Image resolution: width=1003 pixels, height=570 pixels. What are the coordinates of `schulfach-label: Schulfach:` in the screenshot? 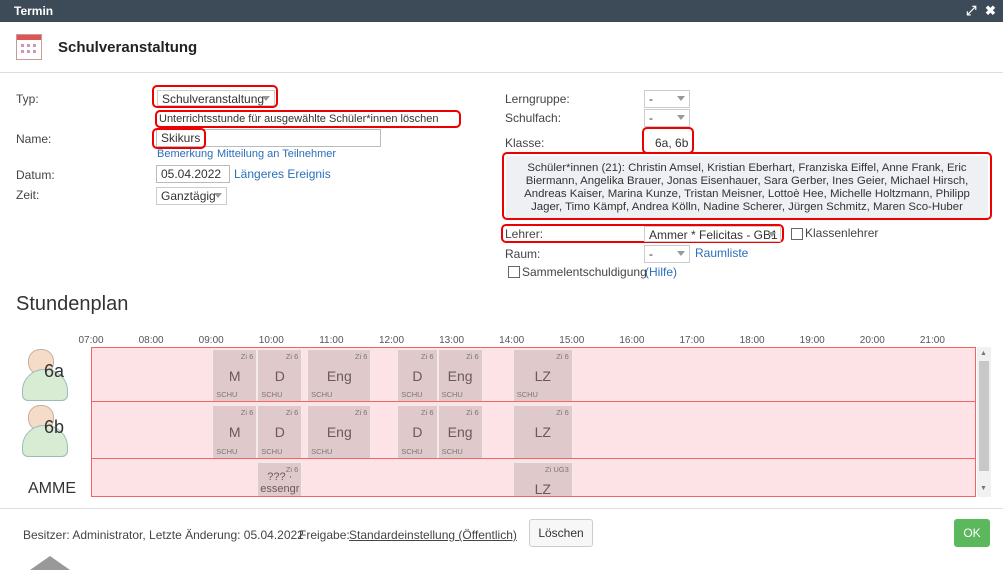 It's located at (533, 118).